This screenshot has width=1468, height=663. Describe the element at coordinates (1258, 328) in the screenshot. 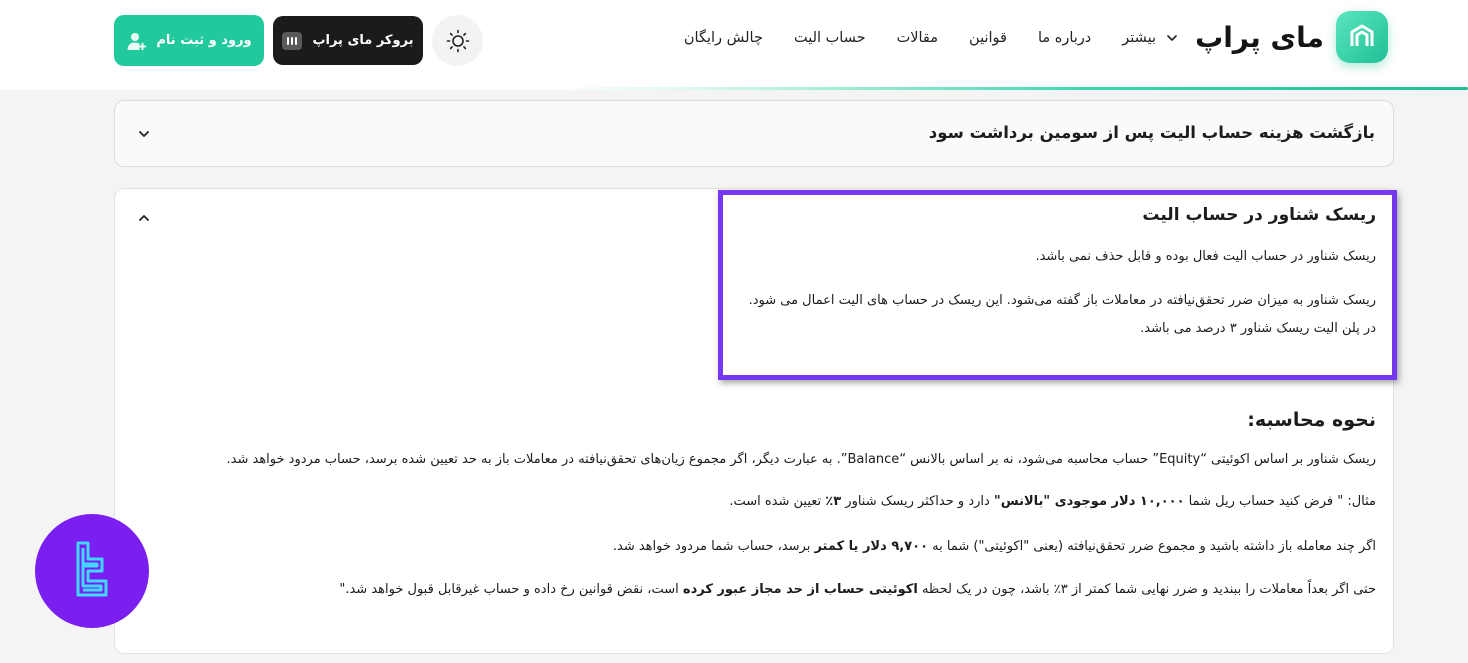

I see `floating-risk-paragraph-3: در پلن الیت ریسک شناور ۳ درصد می باشد.` at that location.